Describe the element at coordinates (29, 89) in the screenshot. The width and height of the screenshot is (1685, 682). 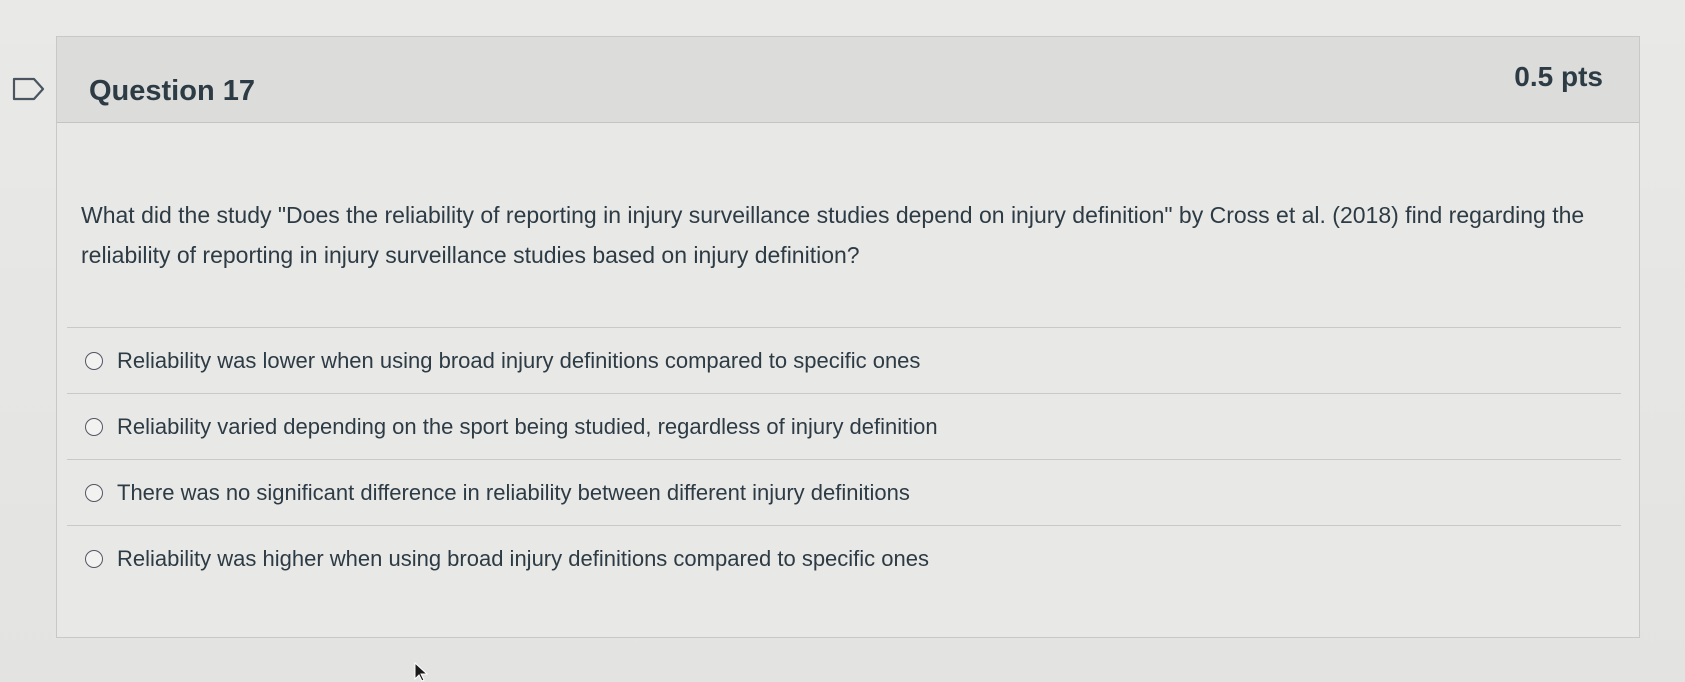
I see `flag-question-icon` at that location.